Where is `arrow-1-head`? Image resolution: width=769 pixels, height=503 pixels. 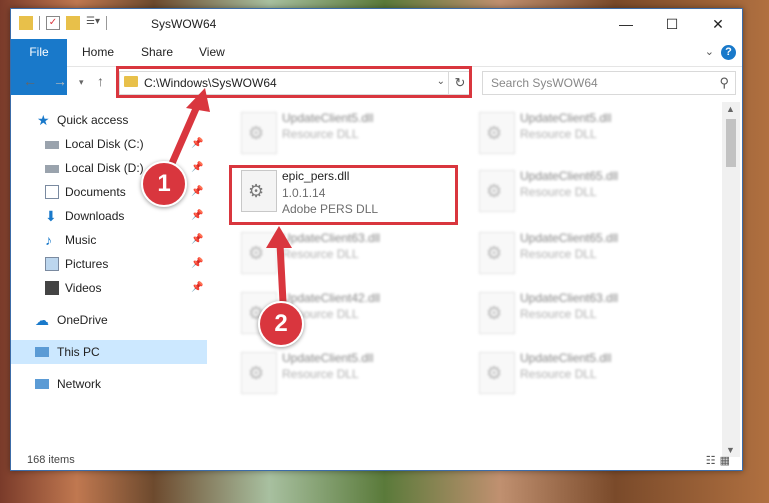
arrow-1-head is located at coordinates (198, 100).